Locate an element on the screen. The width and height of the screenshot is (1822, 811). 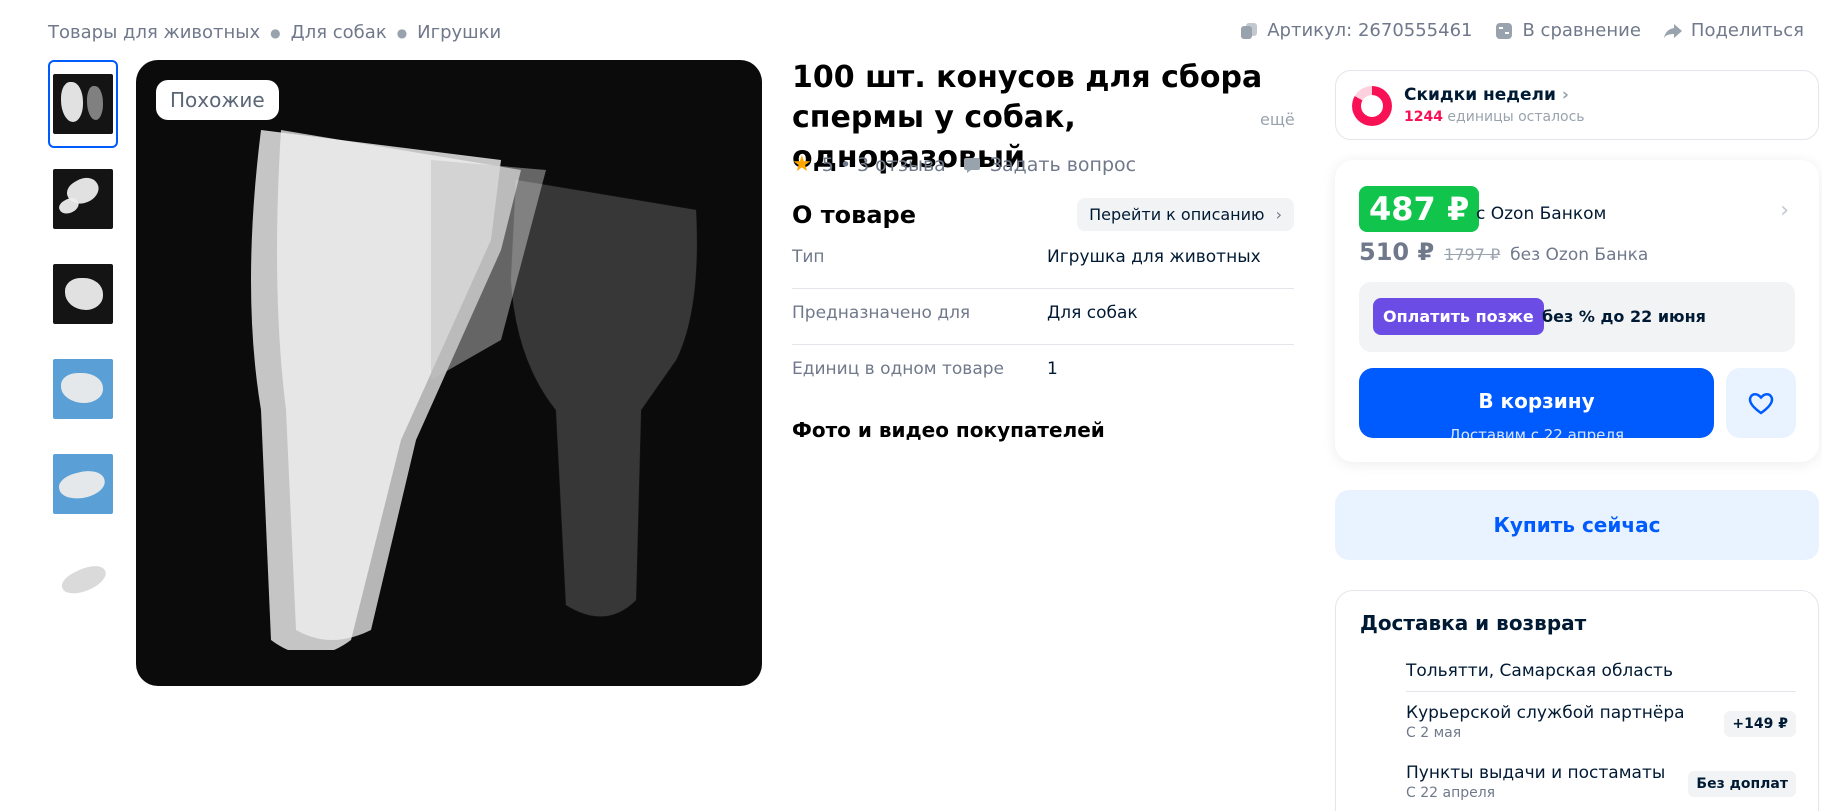
pay-later-block: Оплатить позже без % до 22 июня is located at coordinates (1577, 317).